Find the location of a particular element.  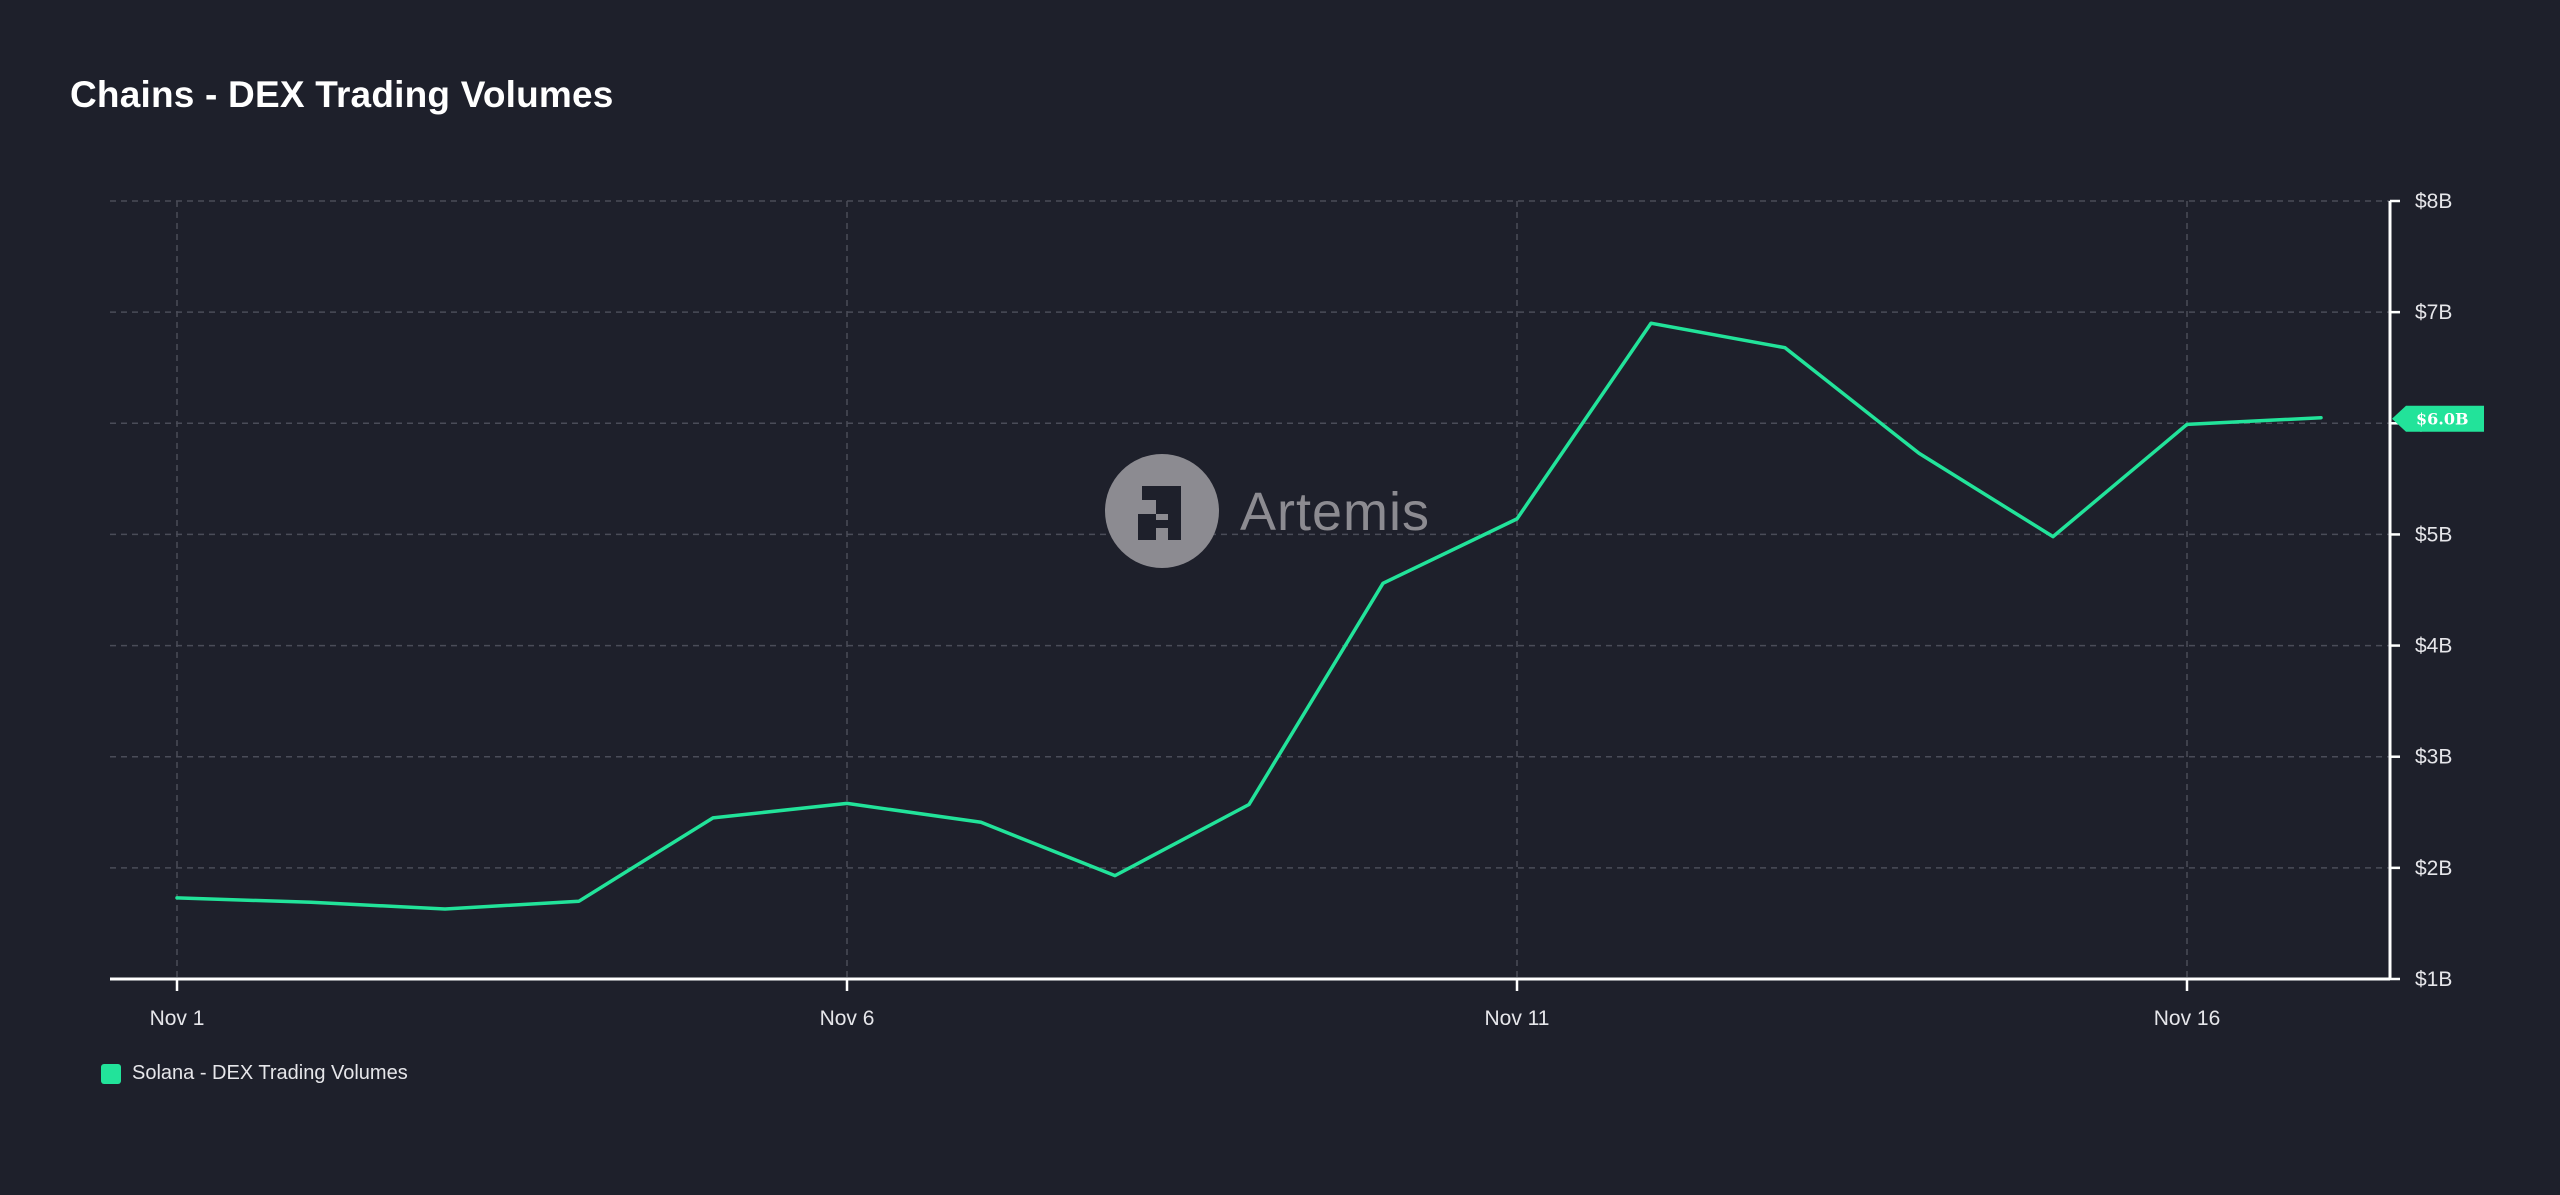

x-tick-label: Nov 1 is located at coordinates (177, 1018).